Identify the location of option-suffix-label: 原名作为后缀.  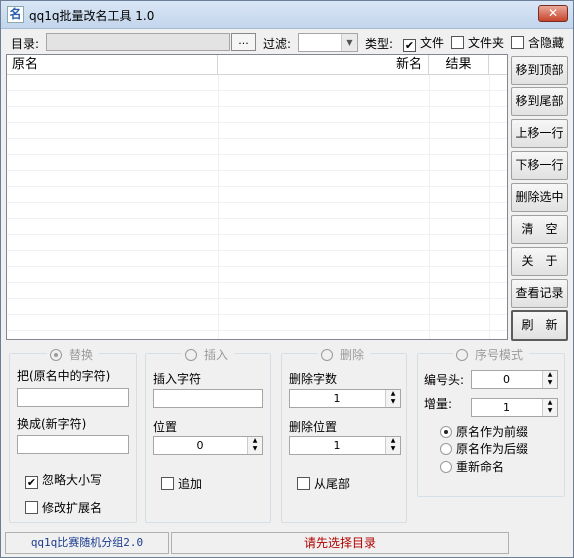
(492, 449).